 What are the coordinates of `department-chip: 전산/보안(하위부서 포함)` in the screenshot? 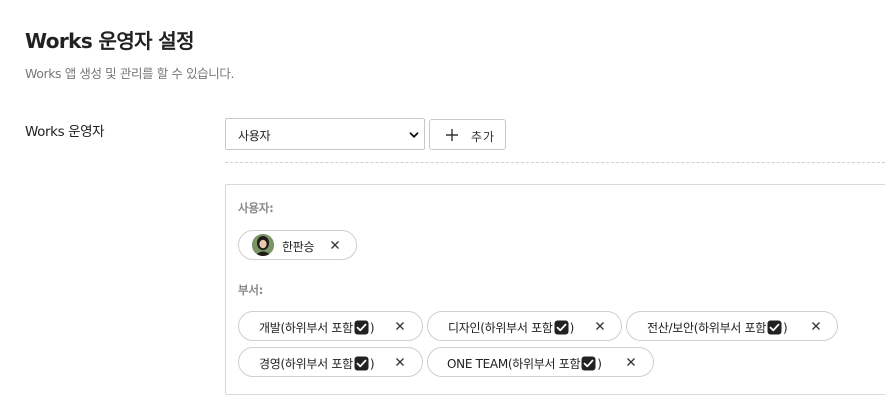 It's located at (732, 326).